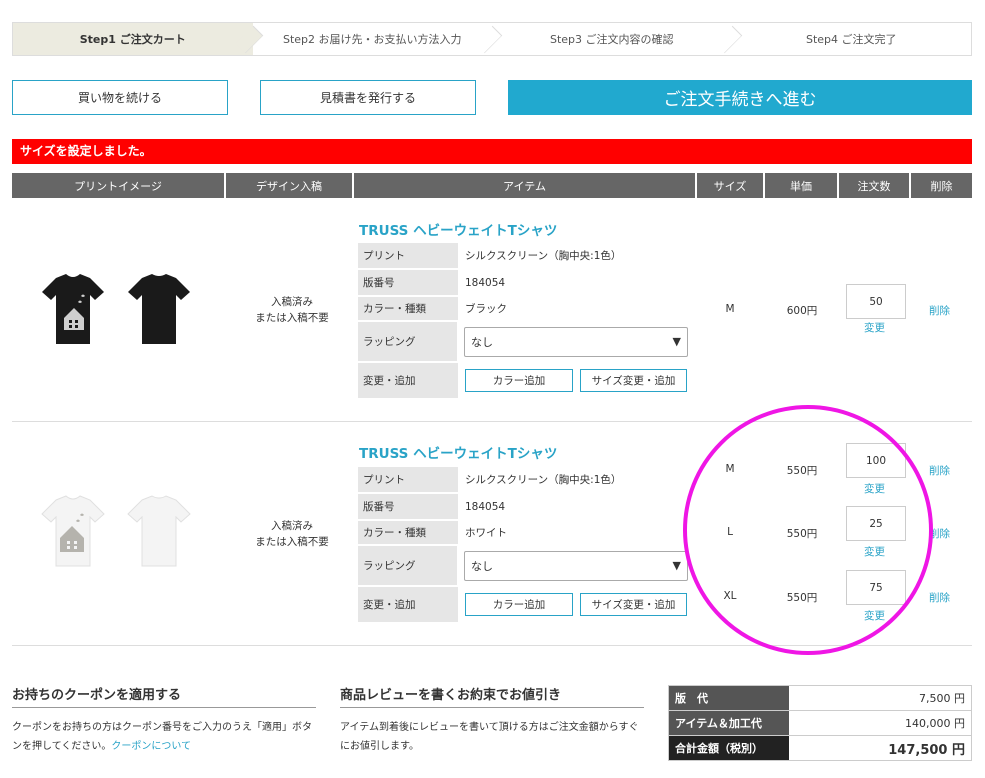 This screenshot has height=778, width=985. I want to click on header-item: アイテム, so click(525, 185).